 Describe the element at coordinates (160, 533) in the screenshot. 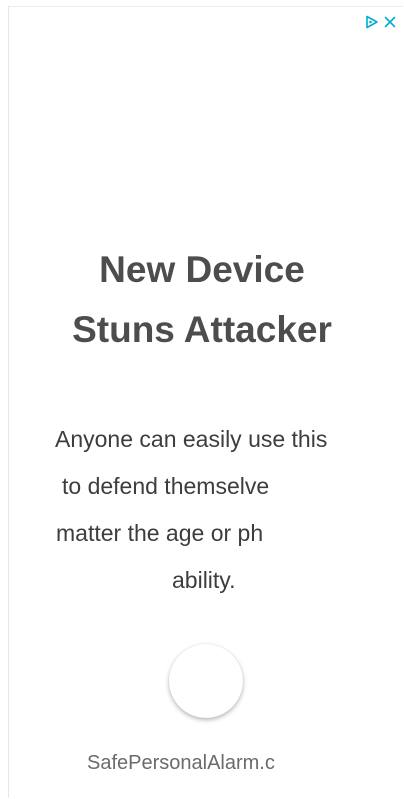

I see `body-line-3: matter the age or ph` at that location.